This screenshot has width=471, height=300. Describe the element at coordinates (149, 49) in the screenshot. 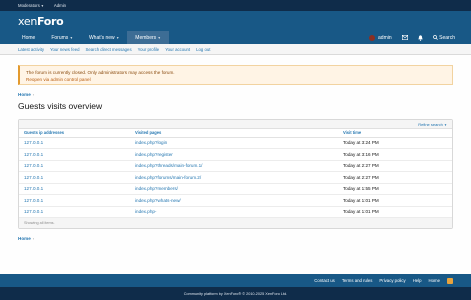

I see `subnav-your-profile: Your profile` at that location.